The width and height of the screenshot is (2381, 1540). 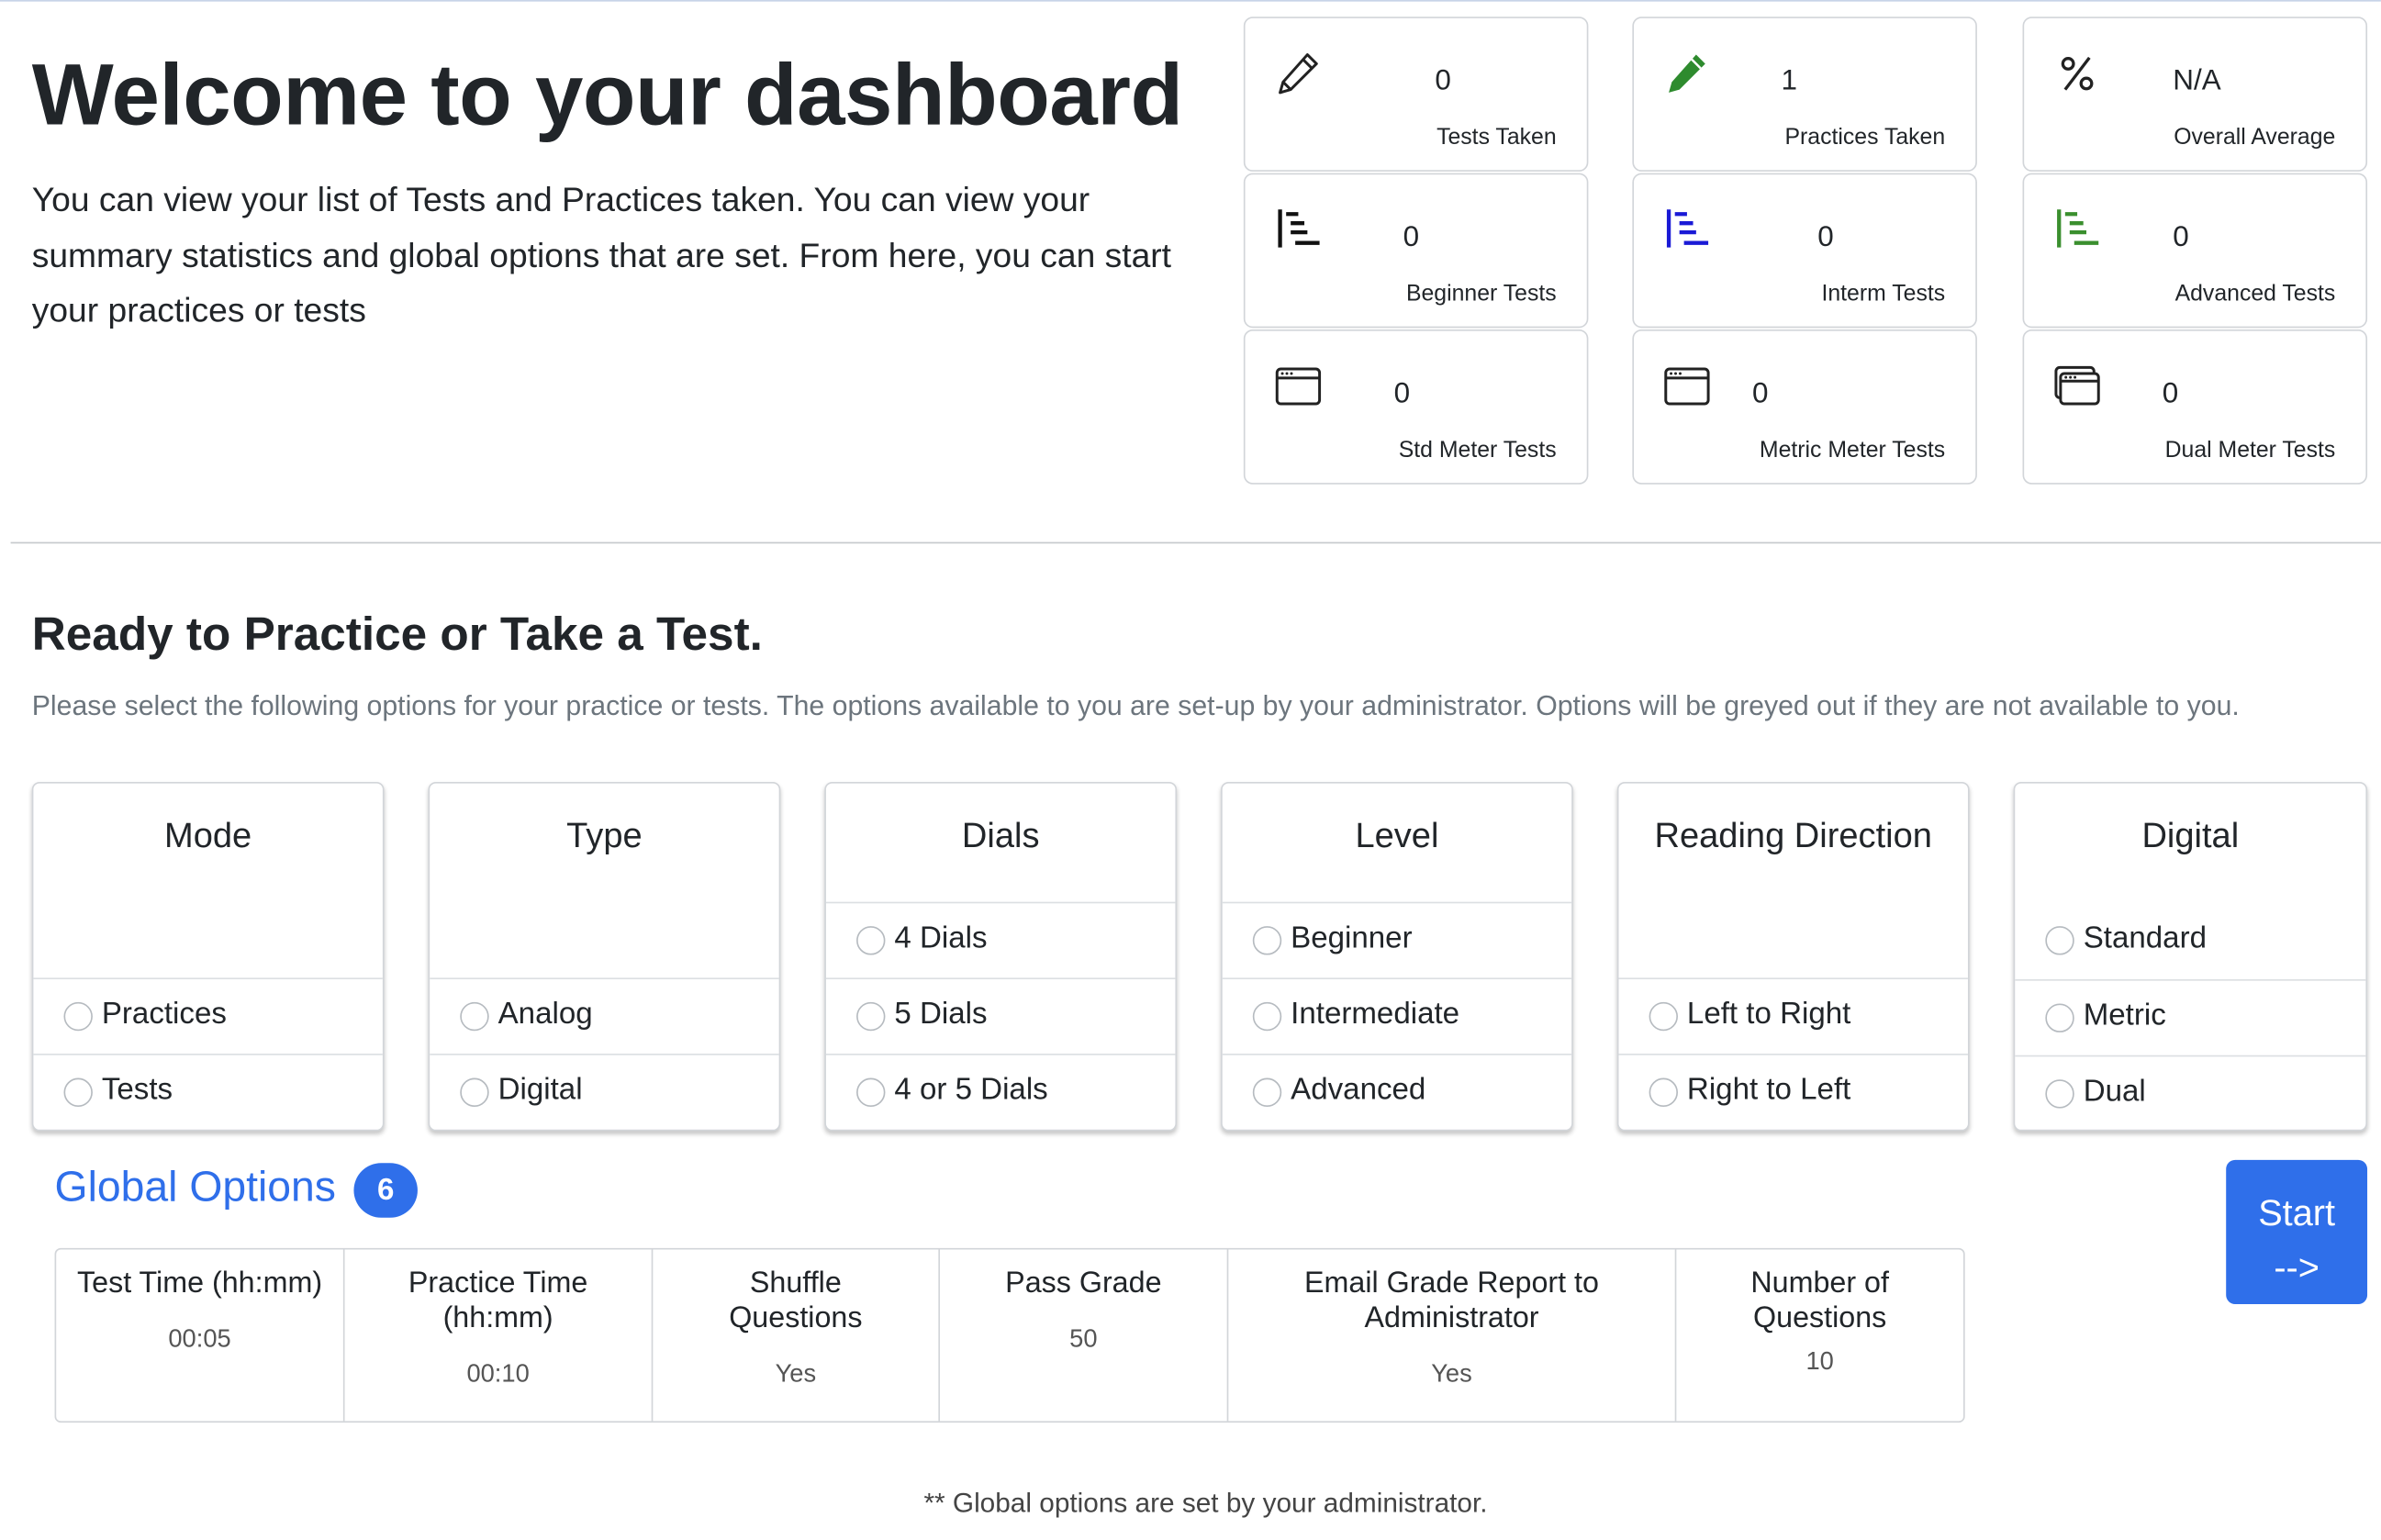 I want to click on option-5-dials: 5 Dials, so click(x=1001, y=1016).